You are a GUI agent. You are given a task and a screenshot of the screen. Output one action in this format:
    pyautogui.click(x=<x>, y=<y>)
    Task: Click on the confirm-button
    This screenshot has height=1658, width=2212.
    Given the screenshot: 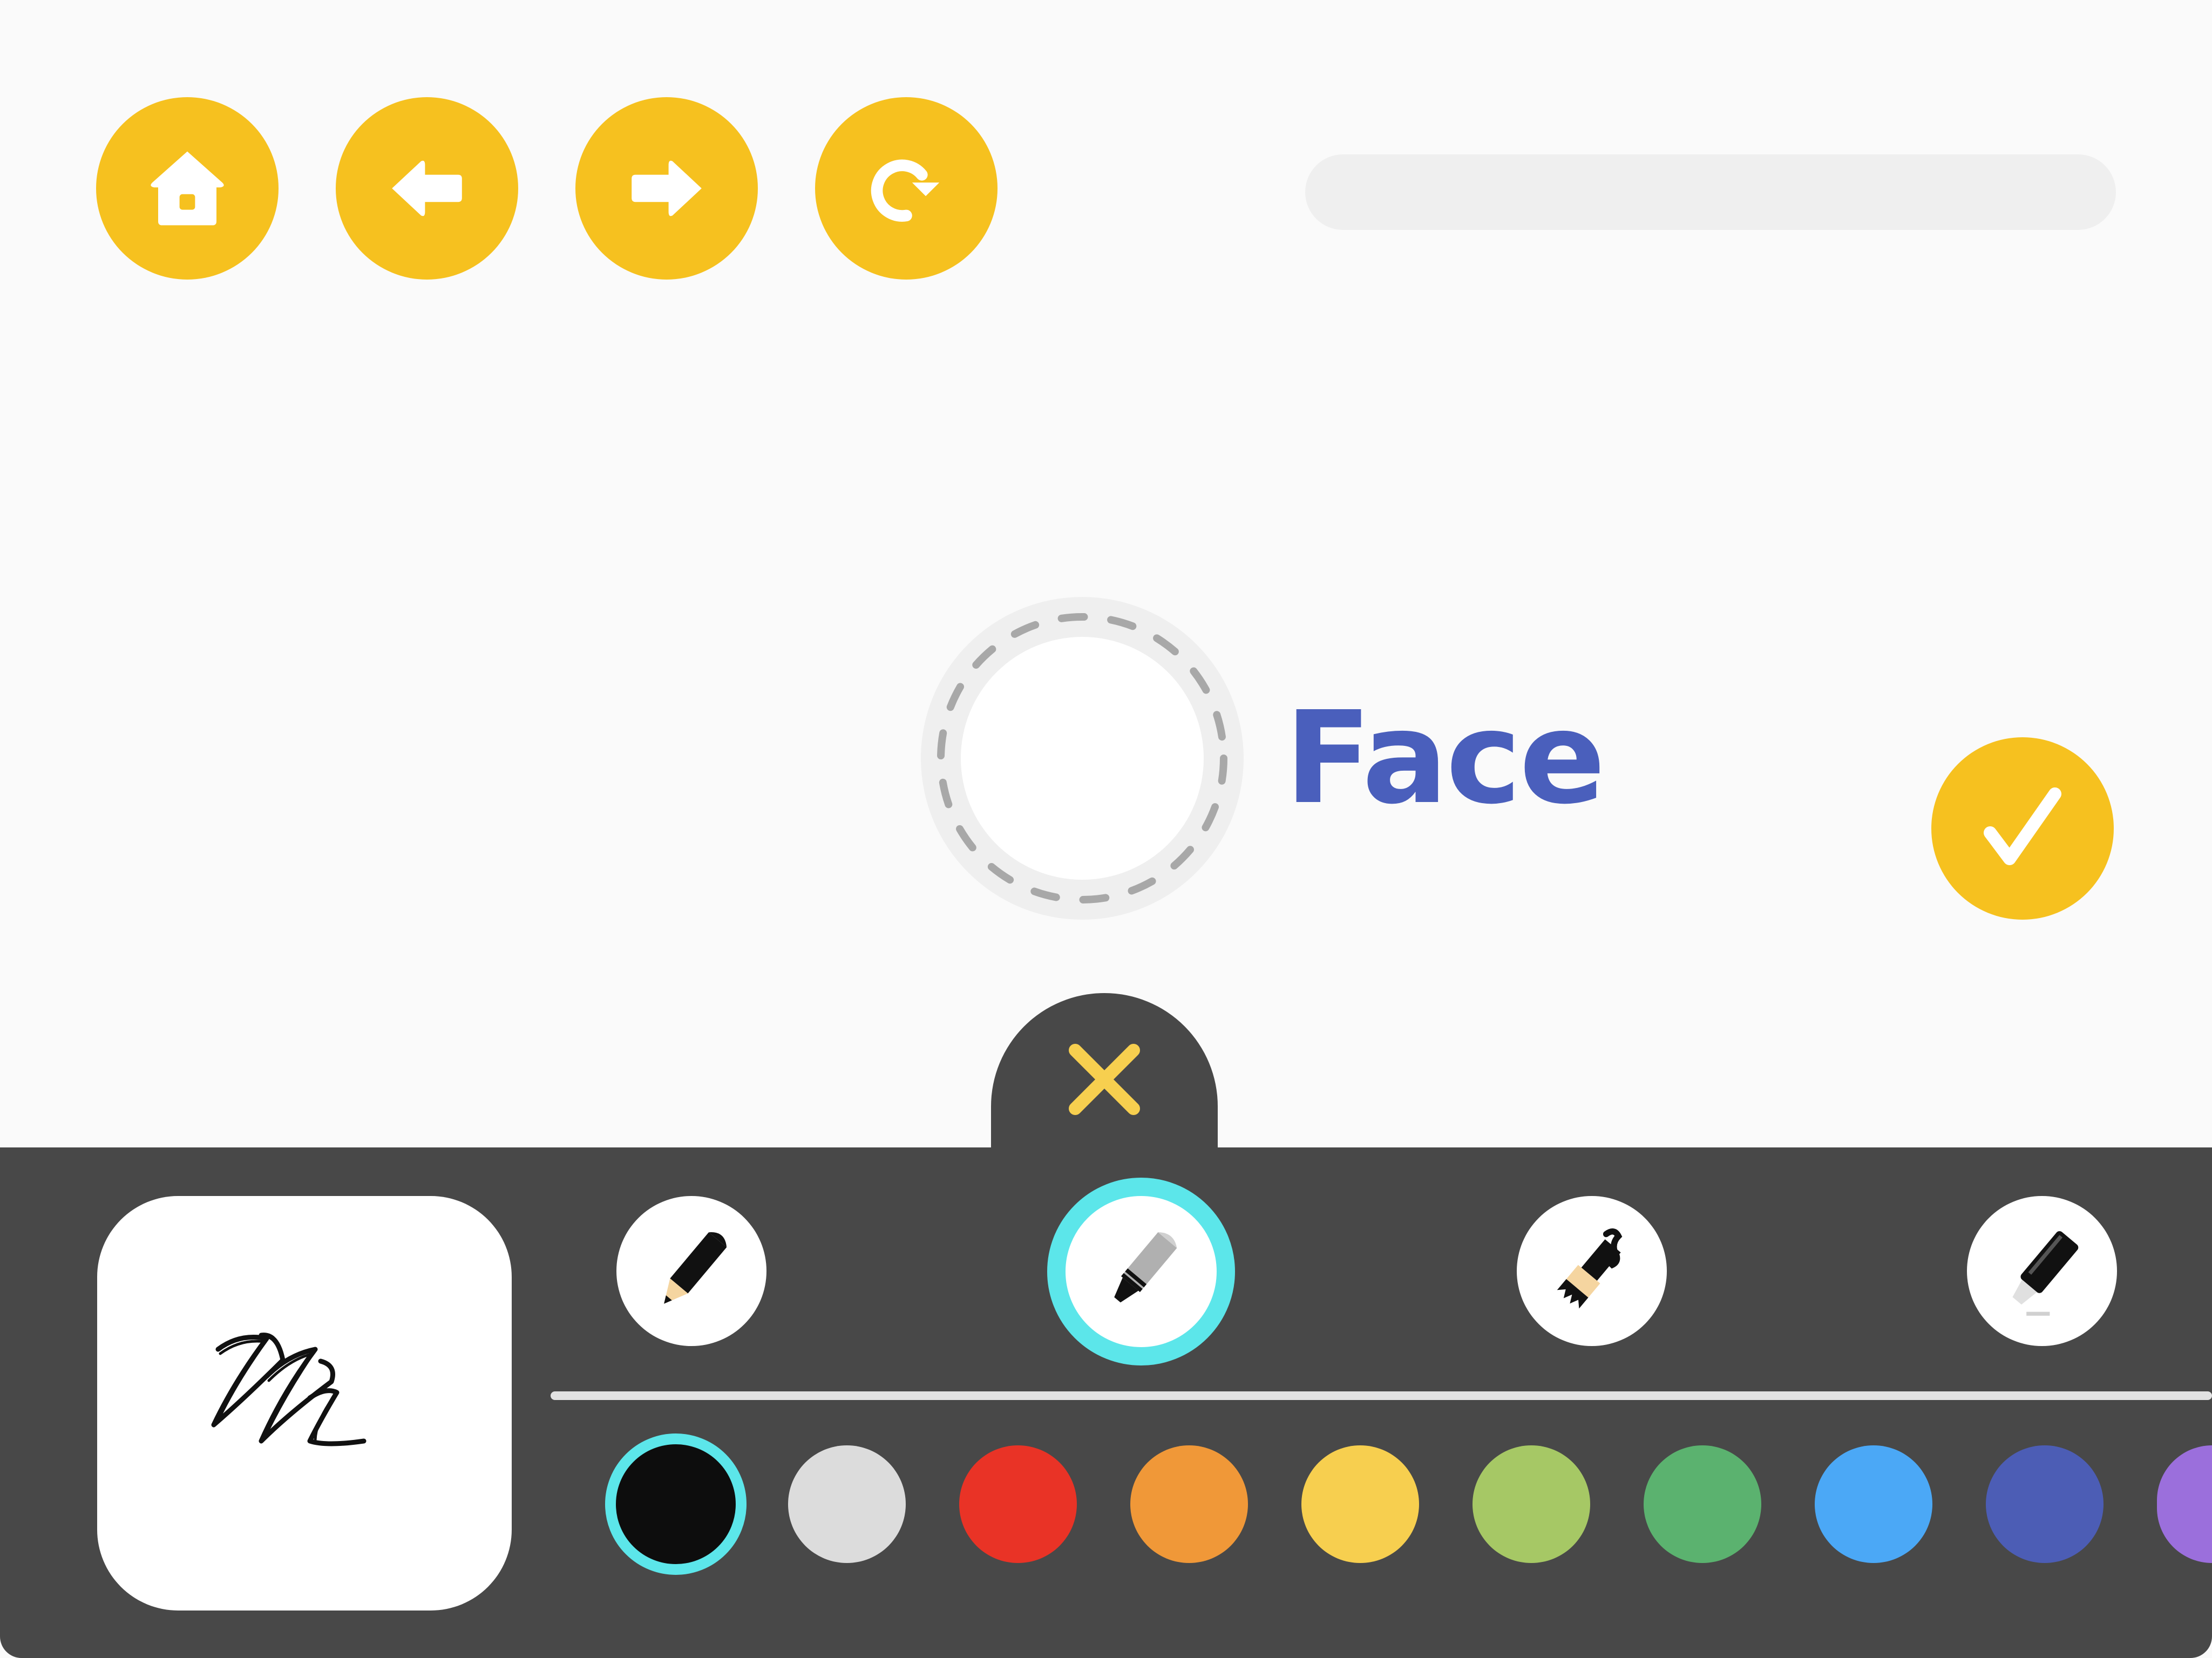 What is the action you would take?
    pyautogui.click(x=2022, y=828)
    